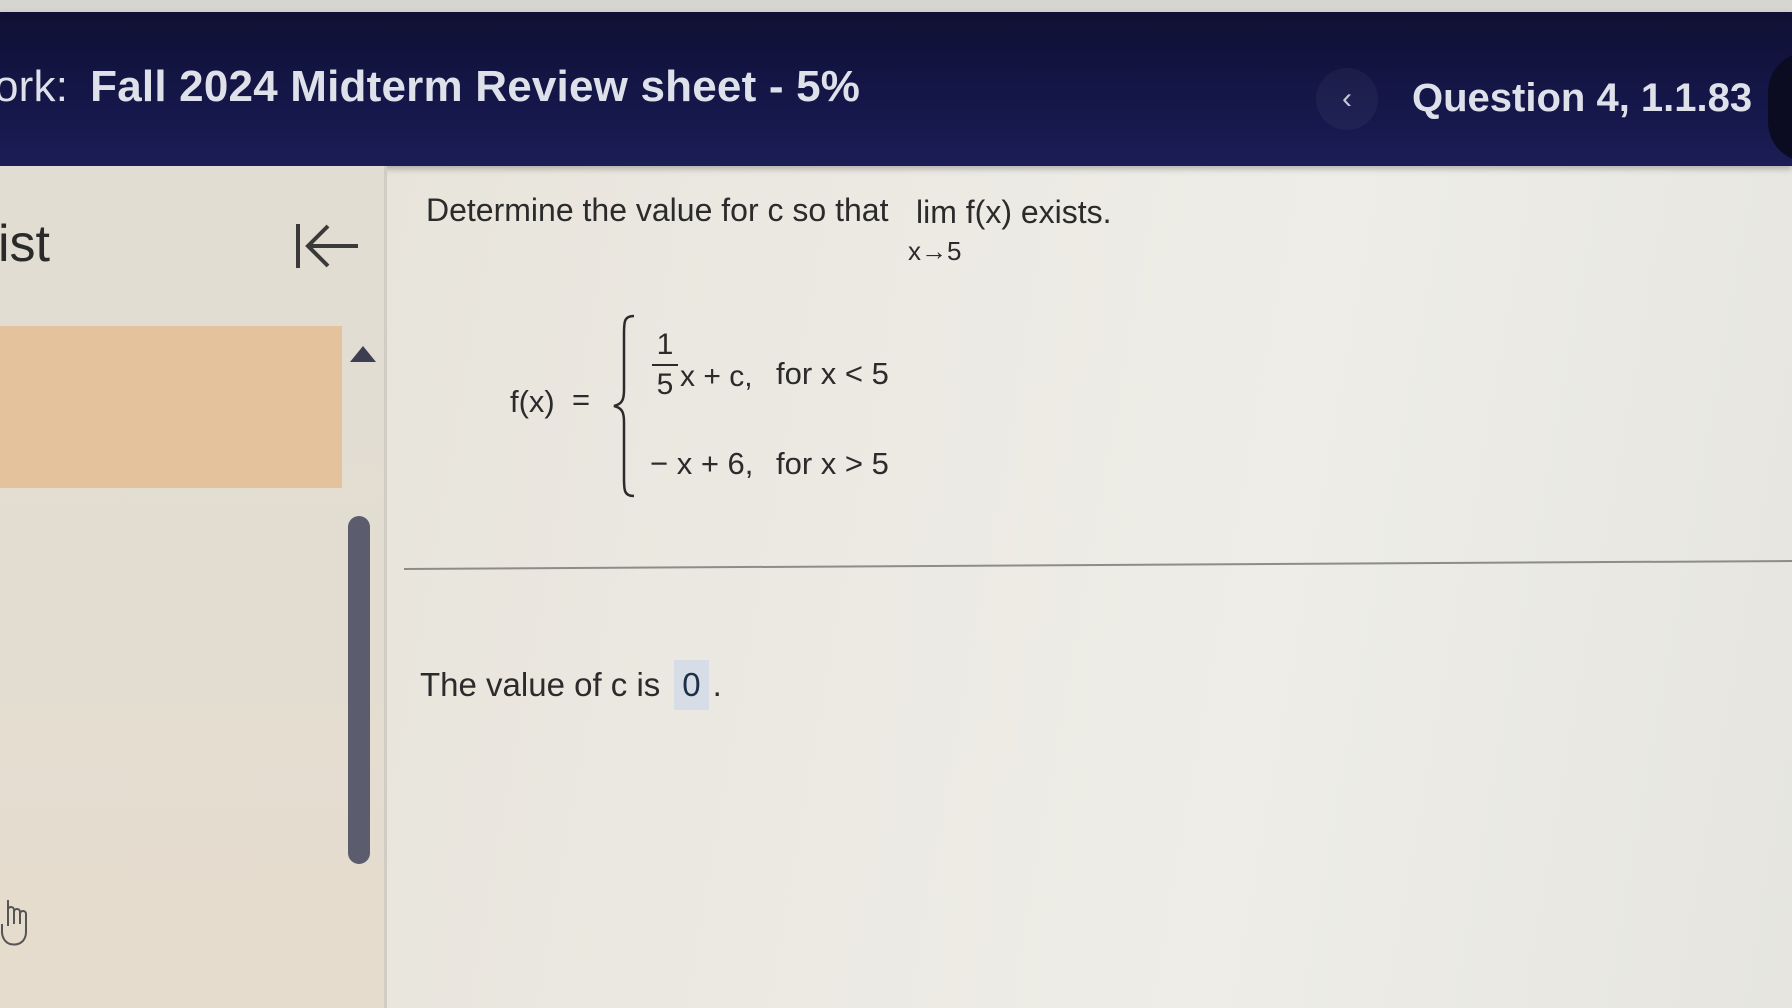 This screenshot has height=1008, width=1792. Describe the element at coordinates (1582, 98) in the screenshot. I see `question-number: Question 4, 1.1.83` at that location.